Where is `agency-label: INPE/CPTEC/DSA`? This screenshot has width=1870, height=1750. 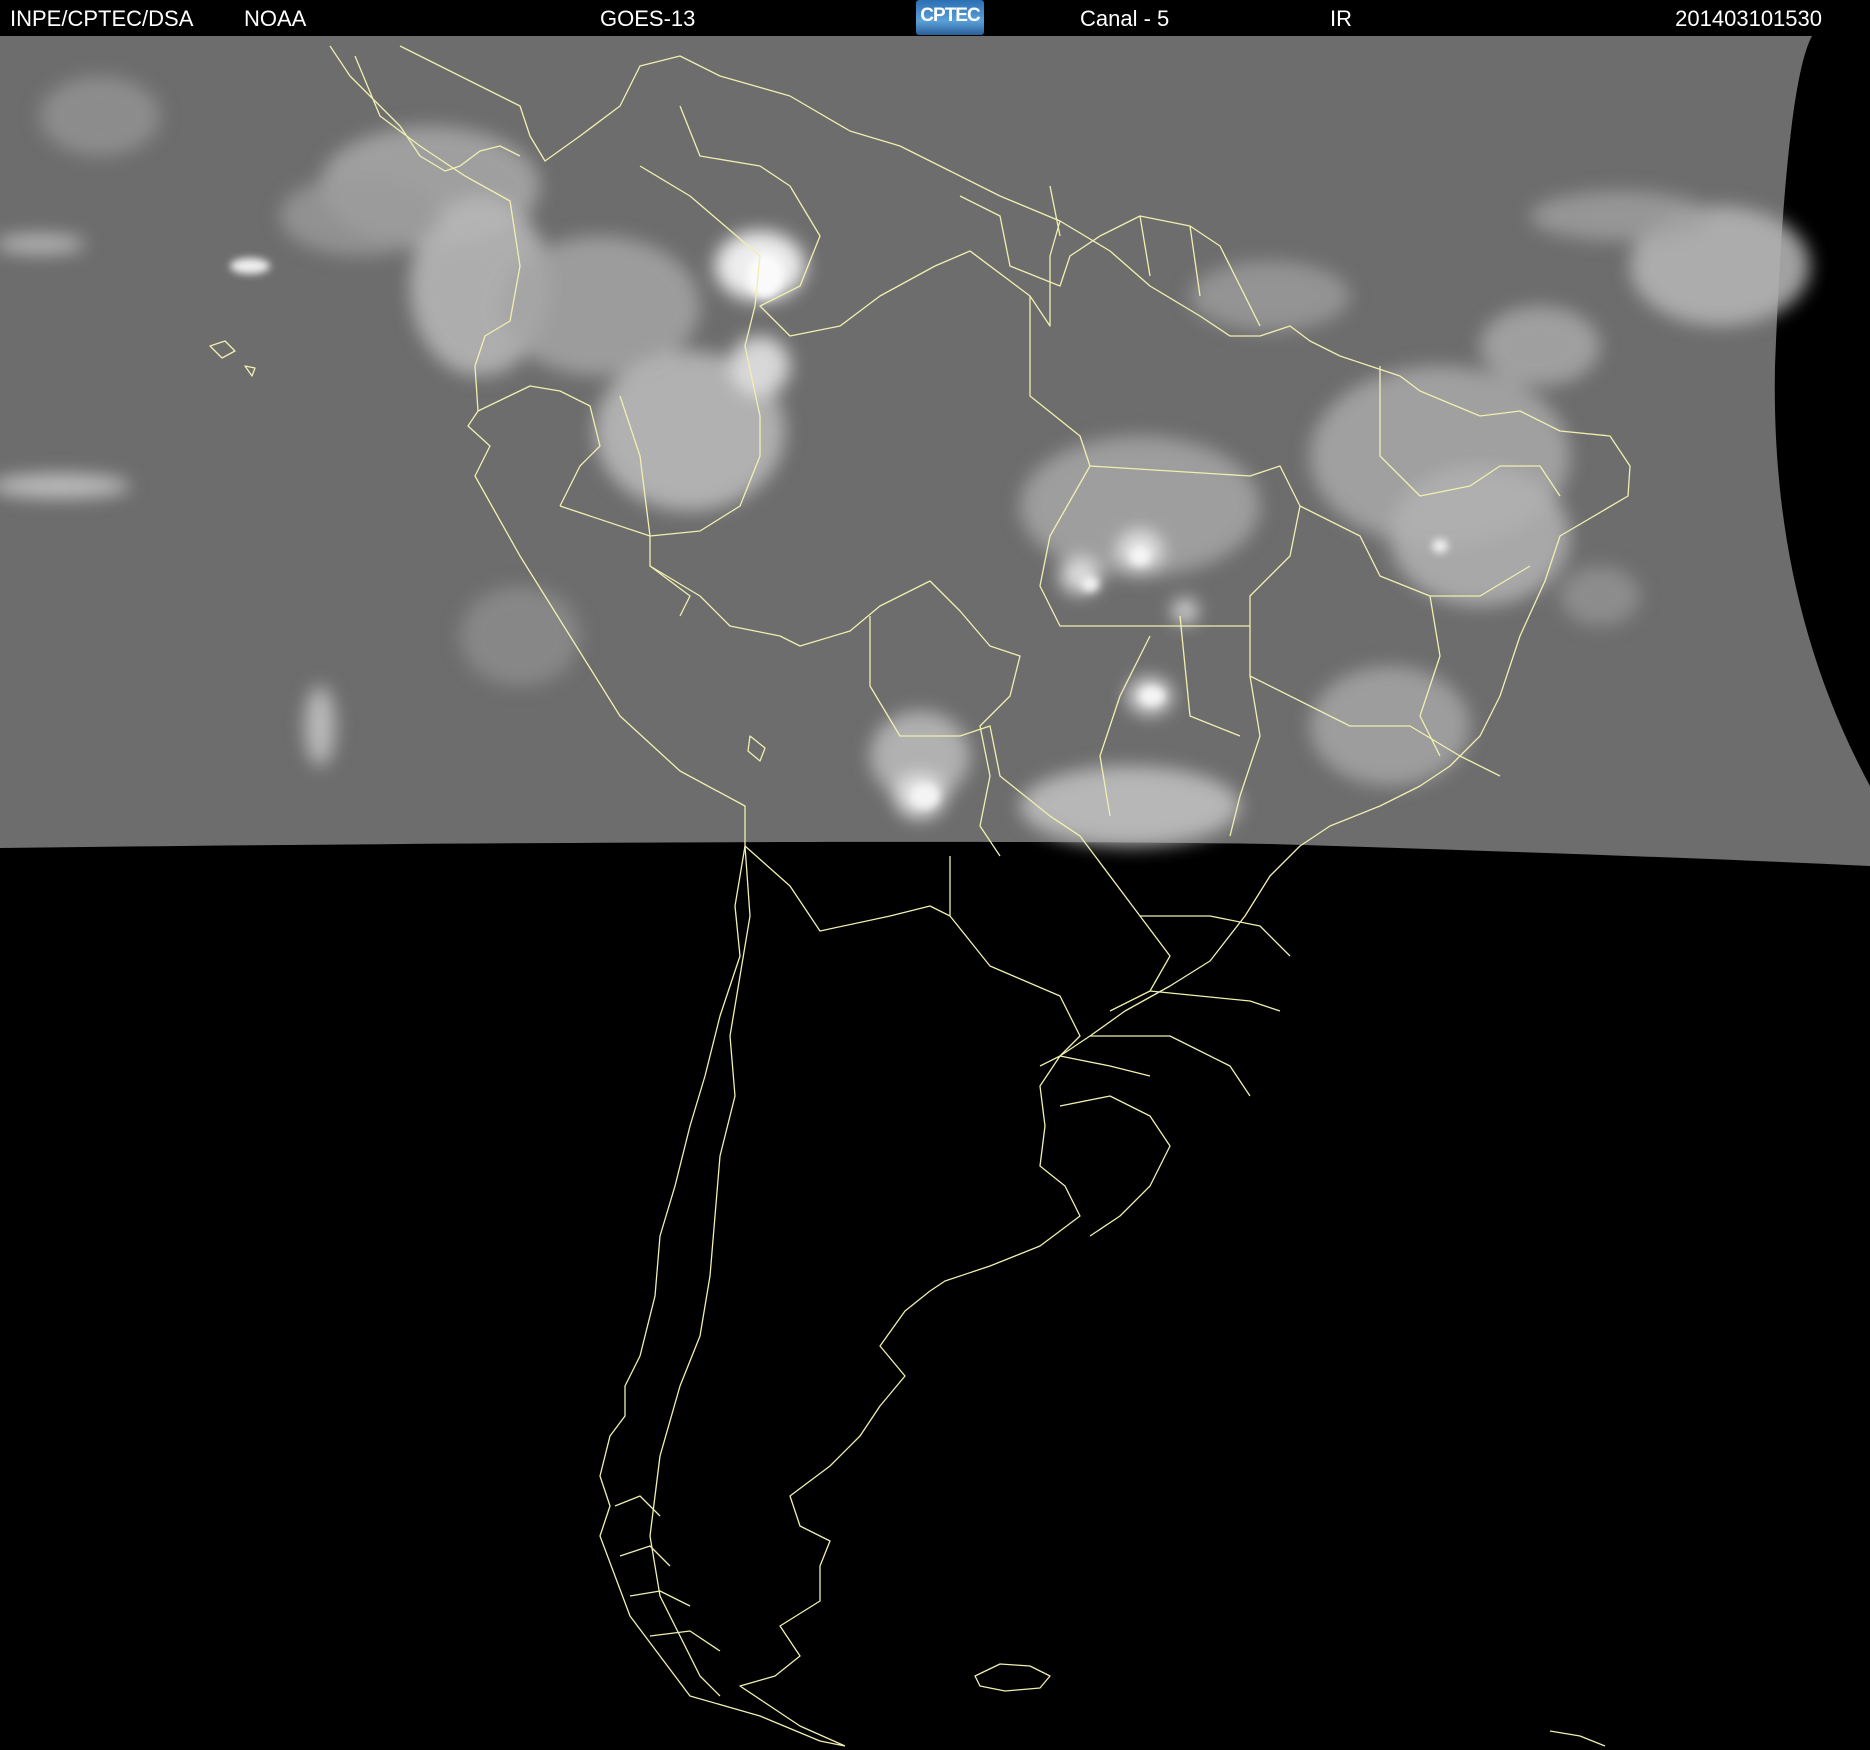
agency-label: INPE/CPTEC/DSA is located at coordinates (102, 18).